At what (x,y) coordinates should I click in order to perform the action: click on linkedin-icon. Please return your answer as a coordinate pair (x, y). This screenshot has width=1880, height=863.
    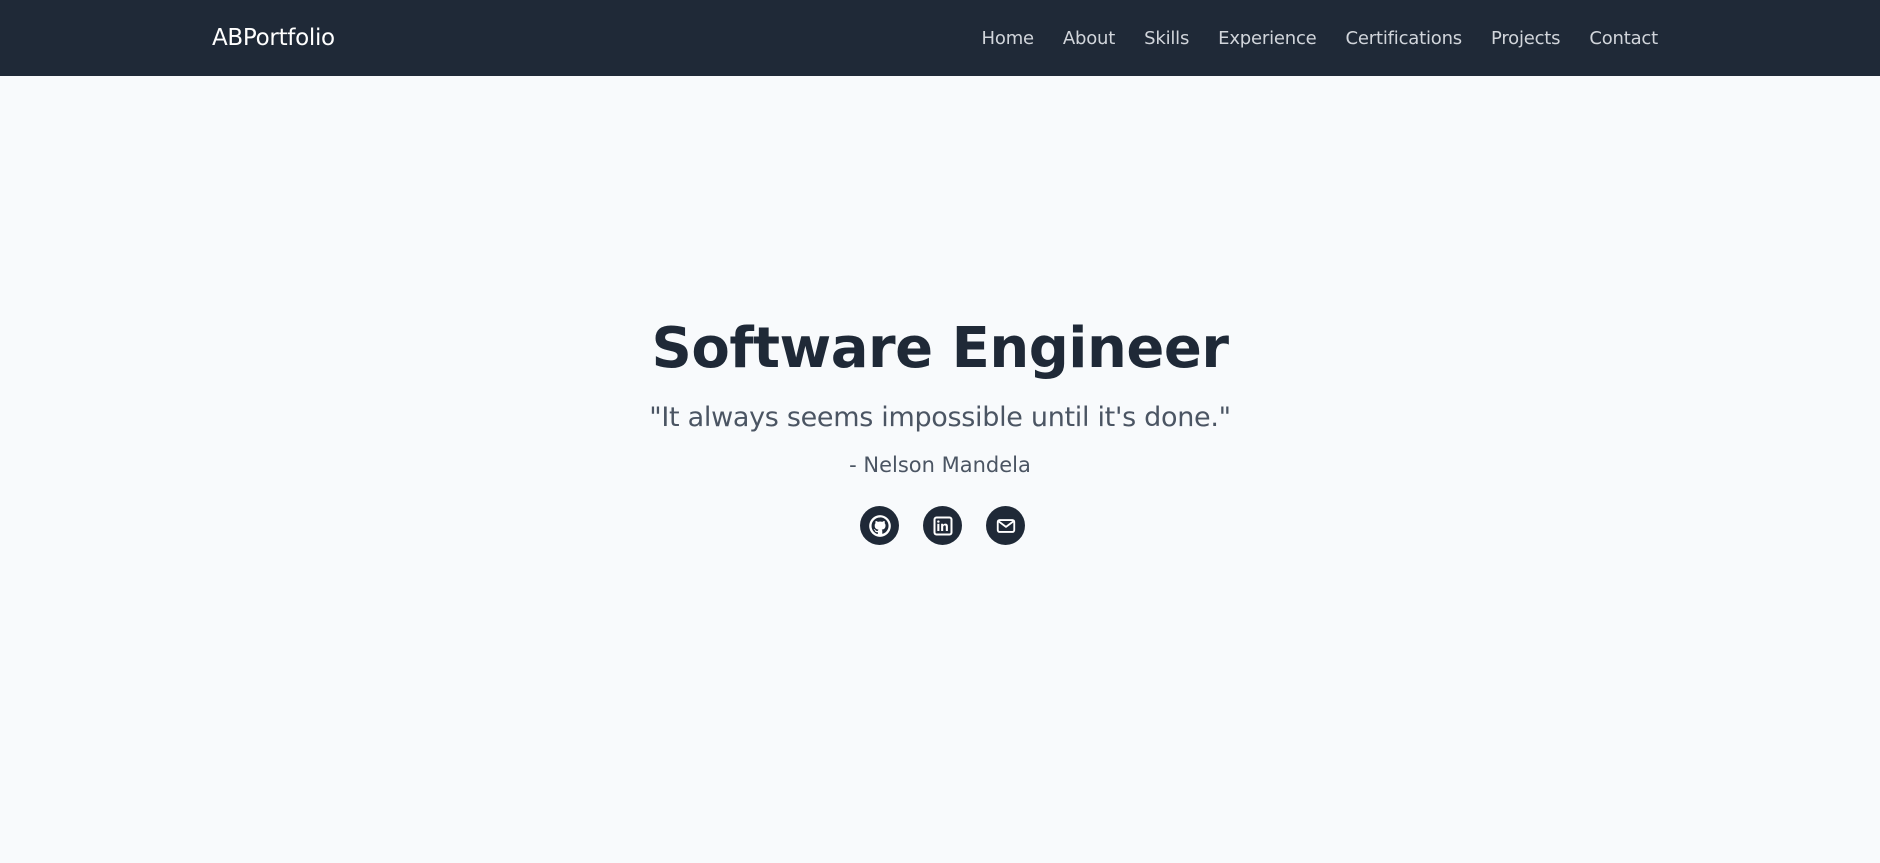
    Looking at the image, I should click on (942, 525).